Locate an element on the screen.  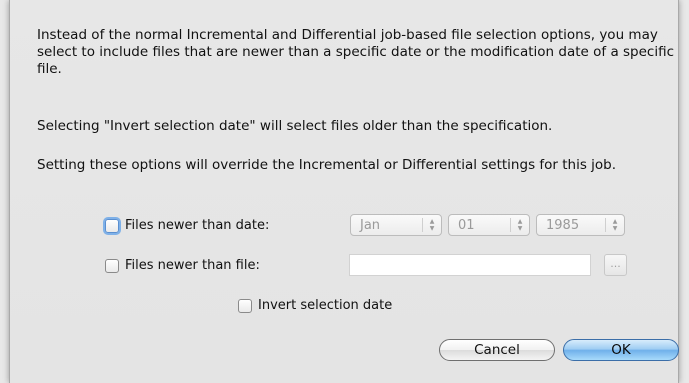
day-value: 01 is located at coordinates (466, 225).